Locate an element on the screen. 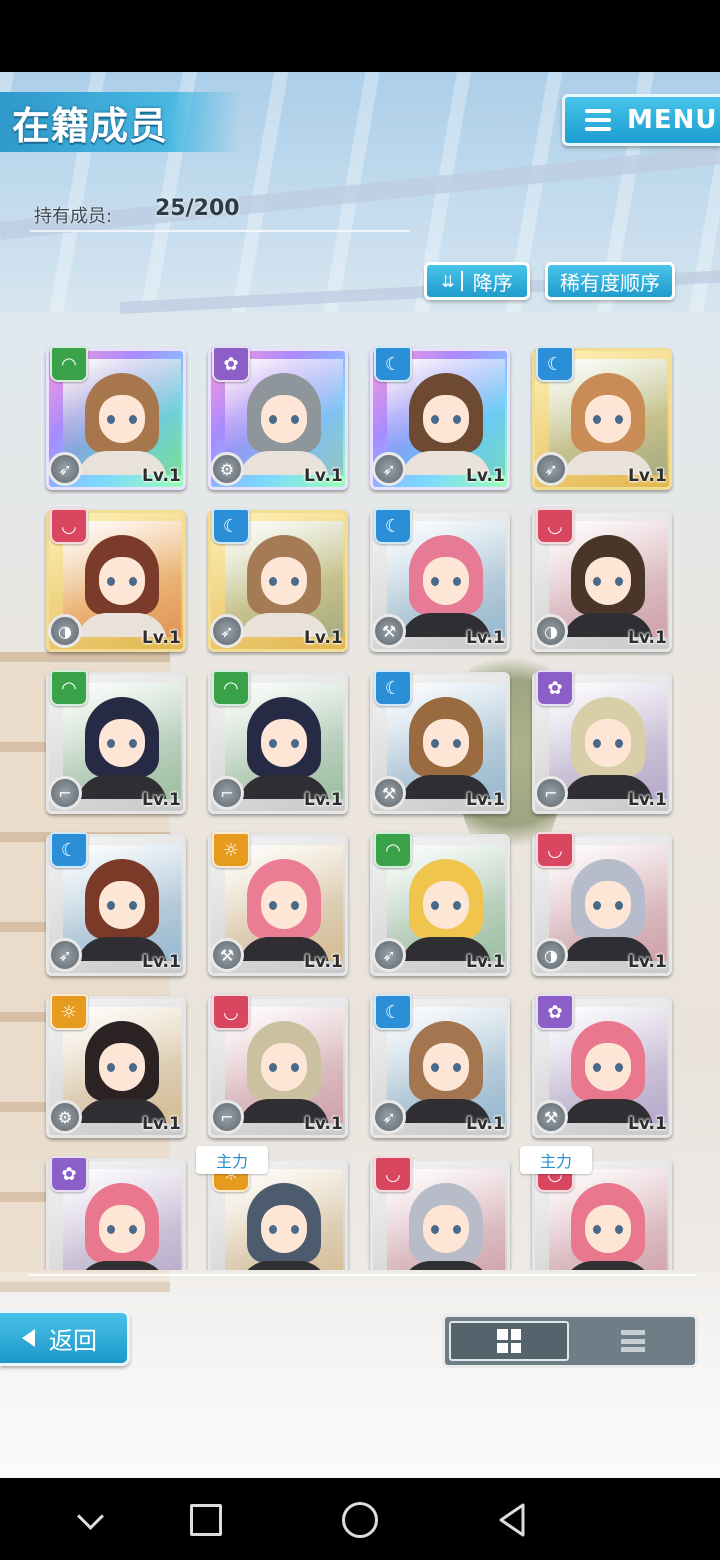  circle-icon is located at coordinates (360, 1520).